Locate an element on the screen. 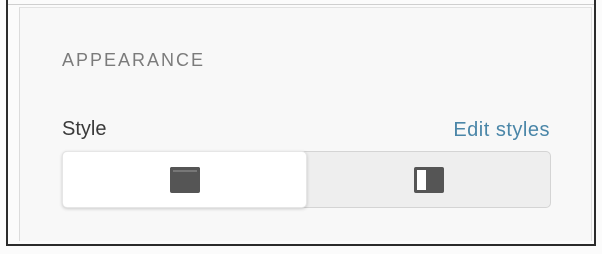 Image resolution: width=602 pixels, height=254 pixels. window-border-bottom is located at coordinates (301, 245).